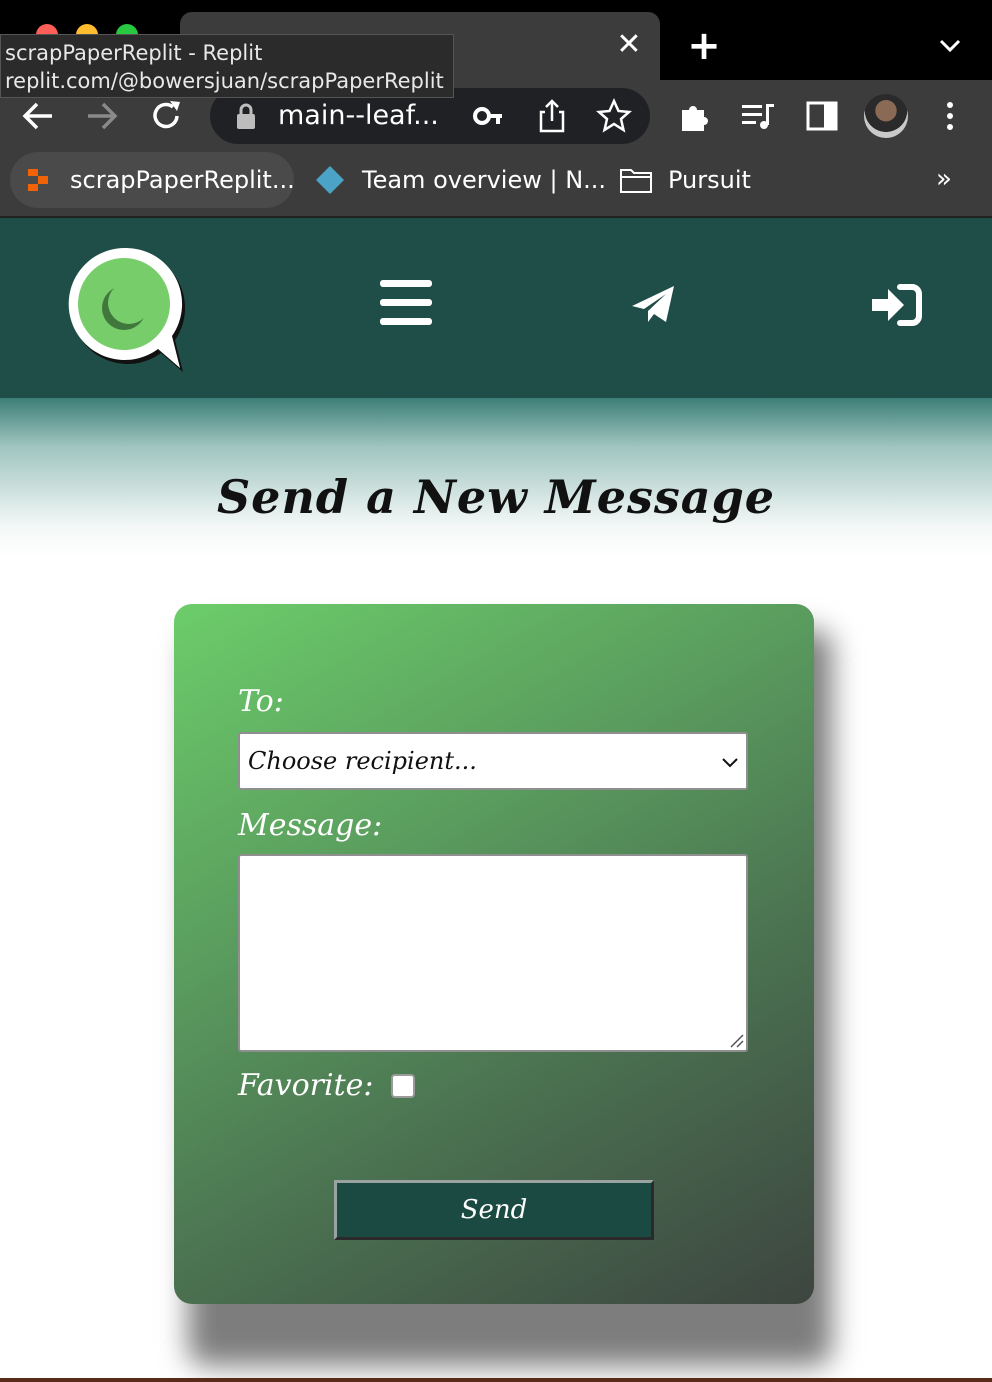 This screenshot has height=1382, width=992. I want to click on media-control-icon, so click(758, 116).